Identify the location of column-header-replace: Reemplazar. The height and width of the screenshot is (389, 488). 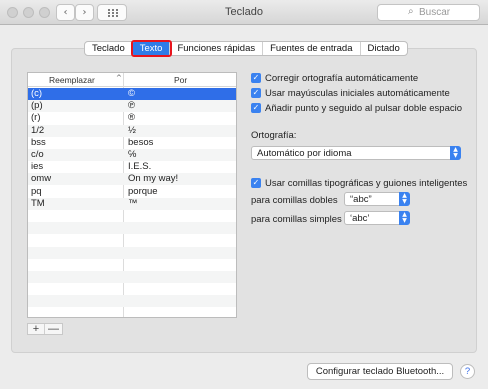
(72, 80).